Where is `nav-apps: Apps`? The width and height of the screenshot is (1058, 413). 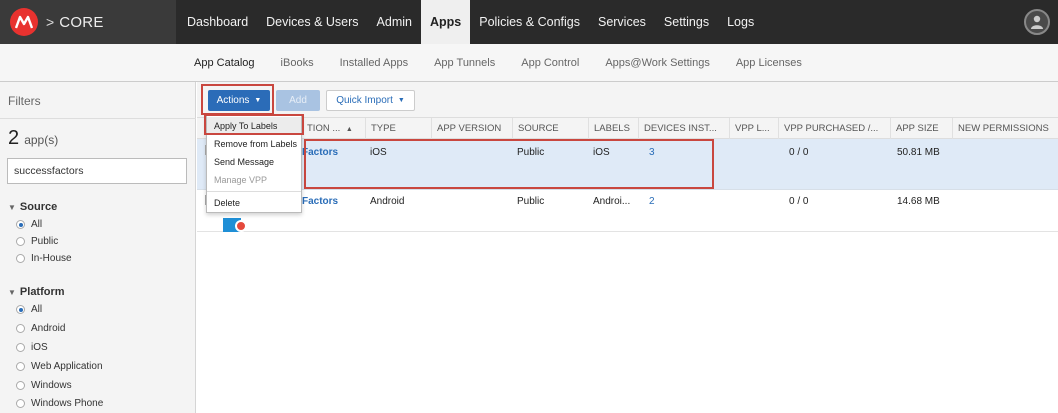
nav-apps: Apps is located at coordinates (445, 22).